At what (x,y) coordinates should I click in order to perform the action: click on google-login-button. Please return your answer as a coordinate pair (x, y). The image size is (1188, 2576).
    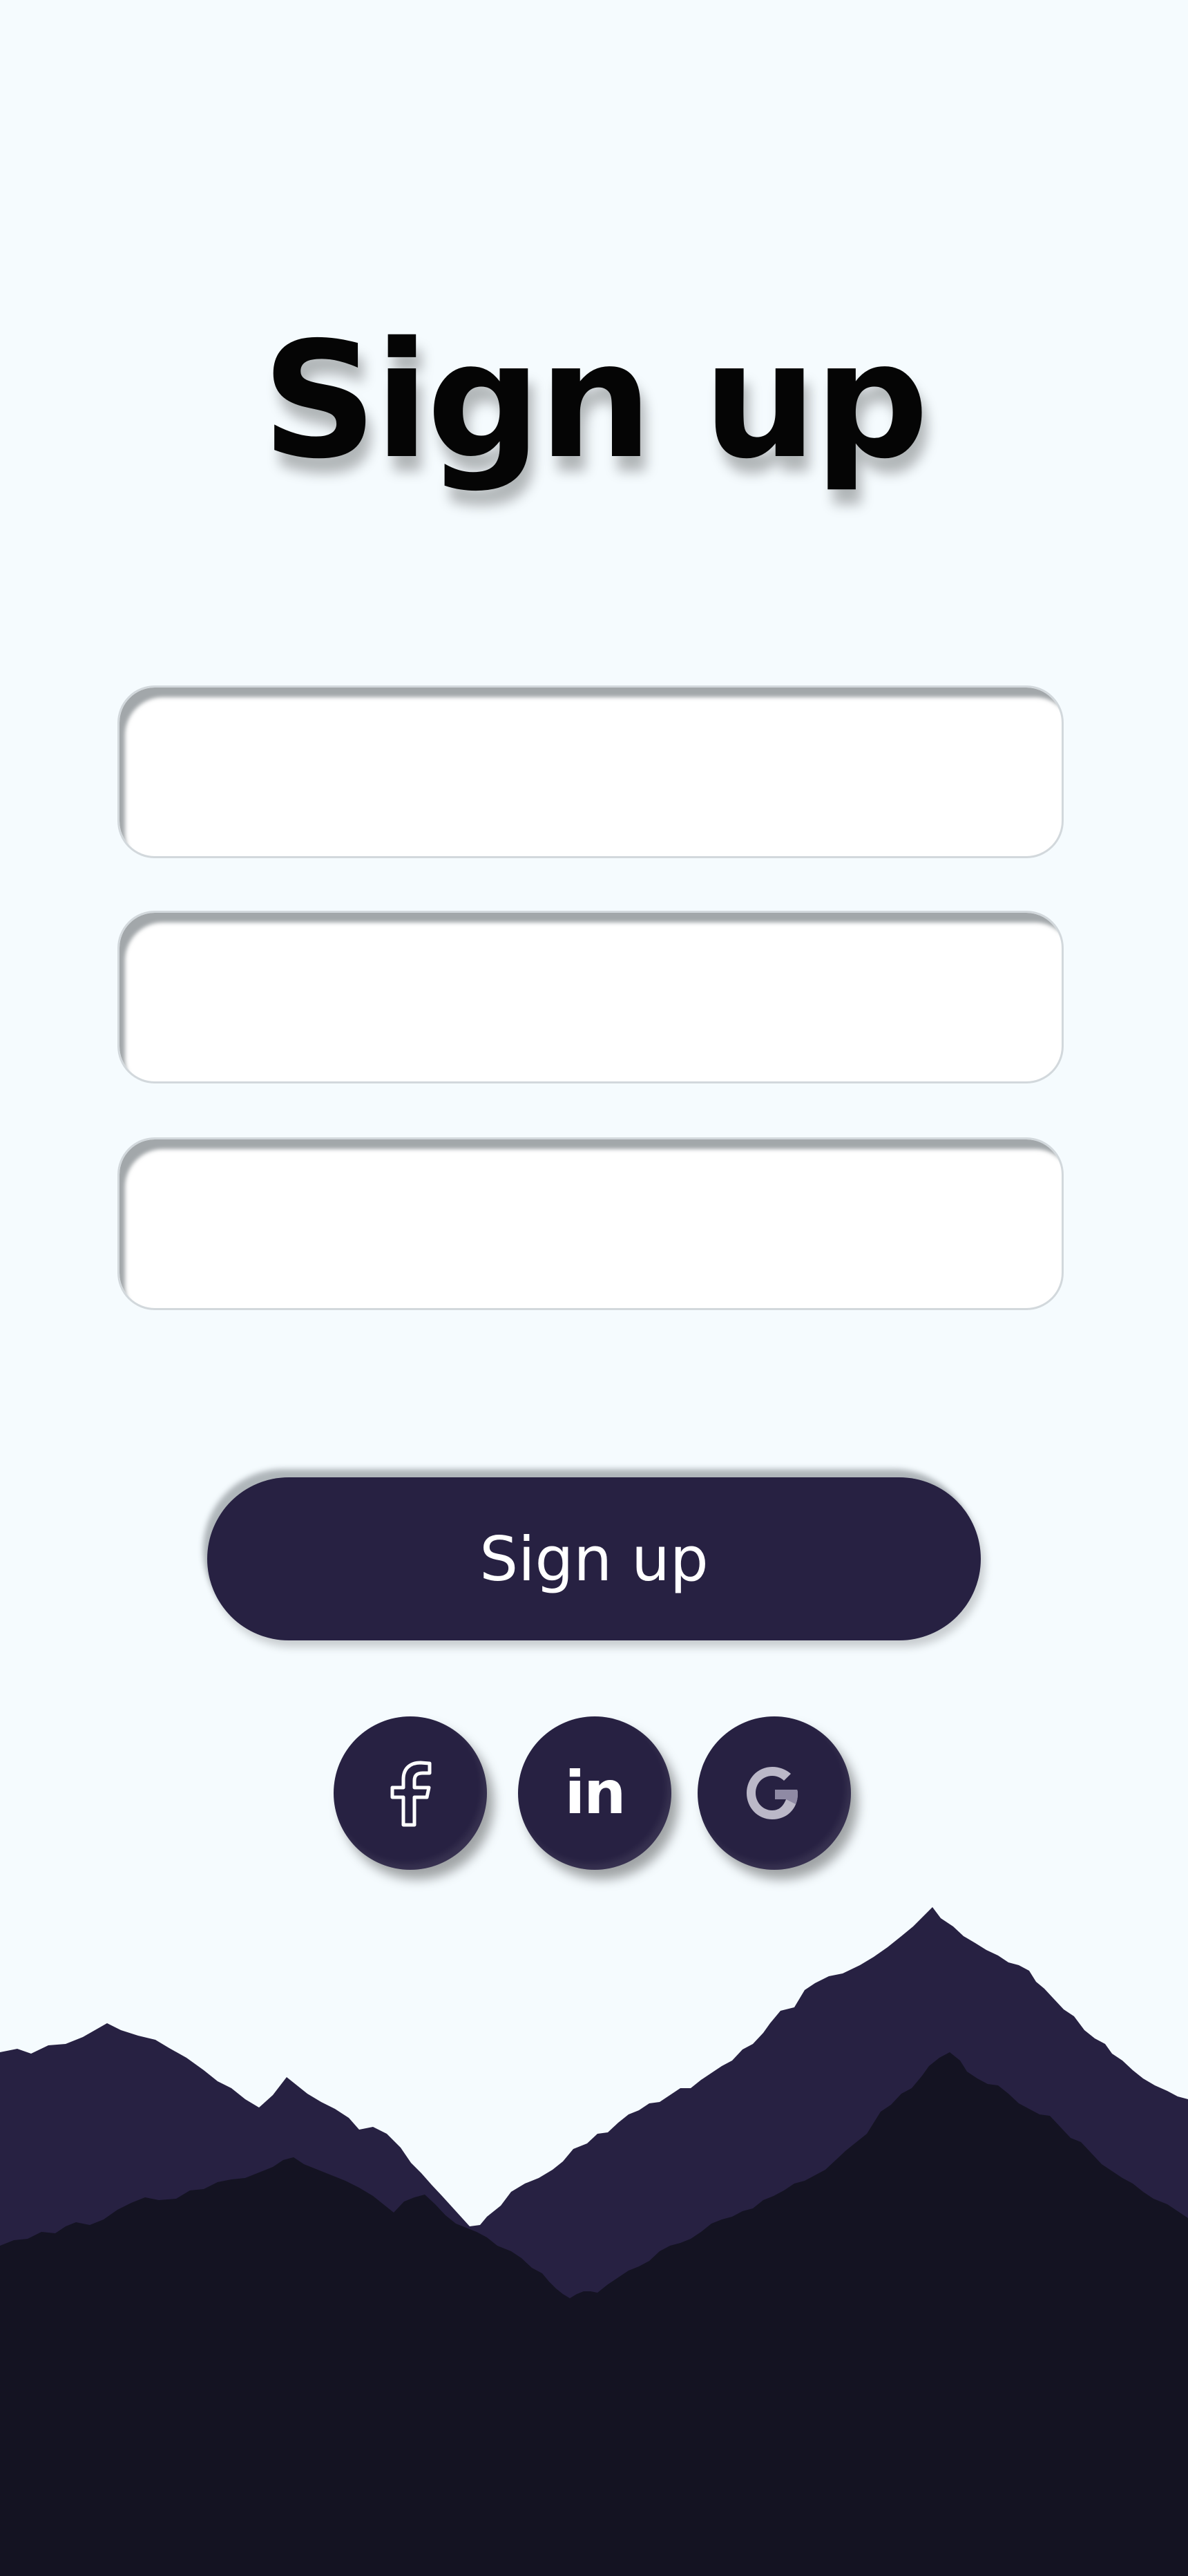
    Looking at the image, I should click on (774, 1793).